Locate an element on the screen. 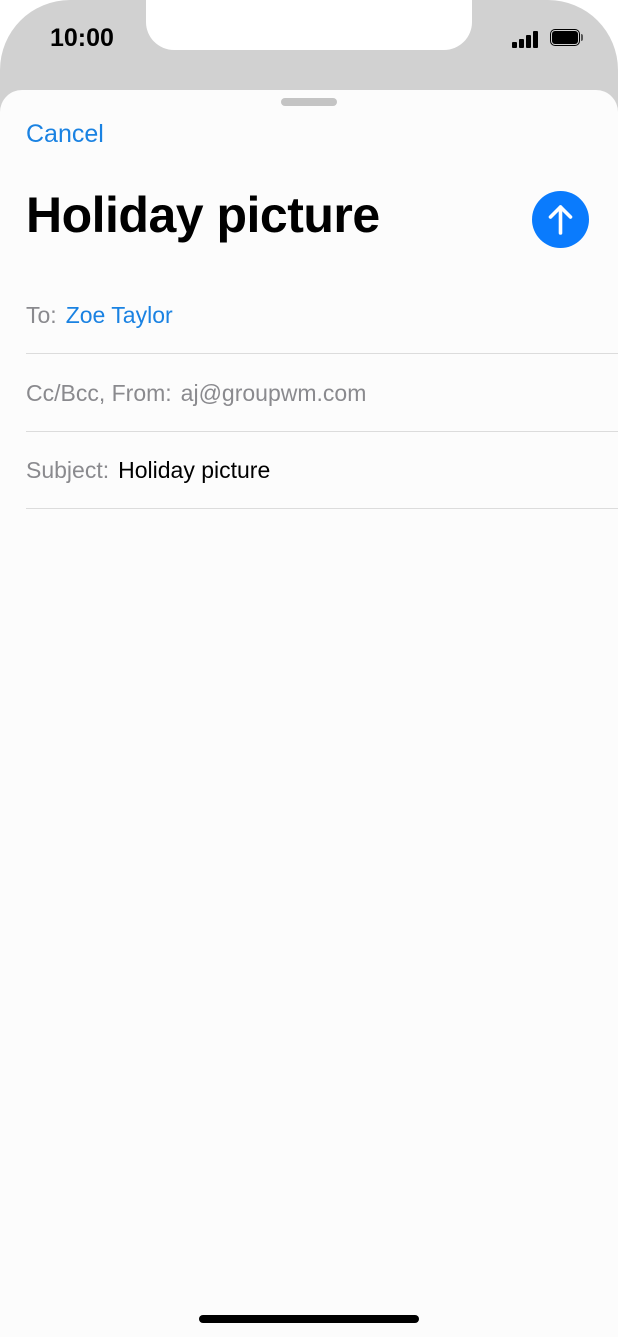  subject-label: Subject: is located at coordinates (68, 469).